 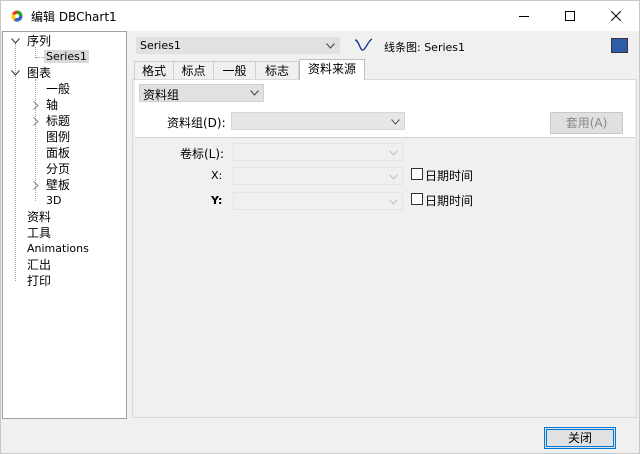 What do you see at coordinates (320, 16) in the screenshot?
I see `title-bar: 编辑 DBChart1` at bounding box center [320, 16].